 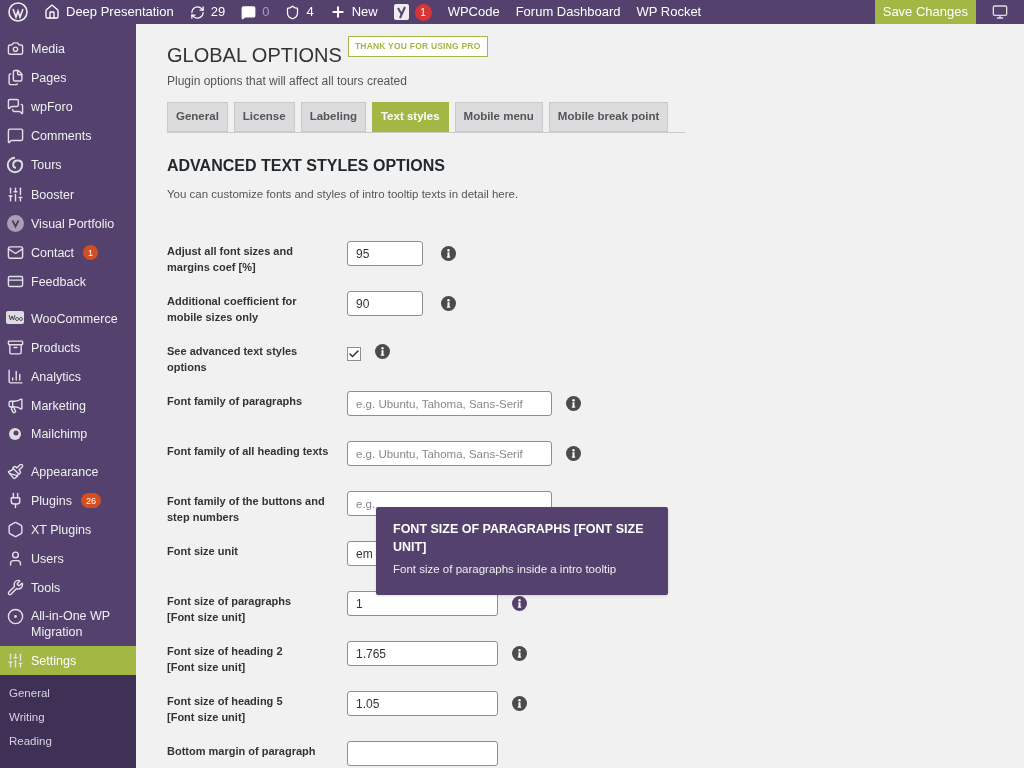 I want to click on media-icon, so click(x=15, y=48).